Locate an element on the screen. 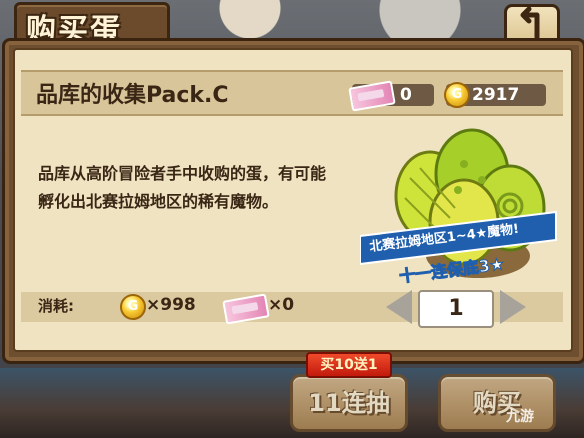  decrease-quantity-button is located at coordinates (399, 307).